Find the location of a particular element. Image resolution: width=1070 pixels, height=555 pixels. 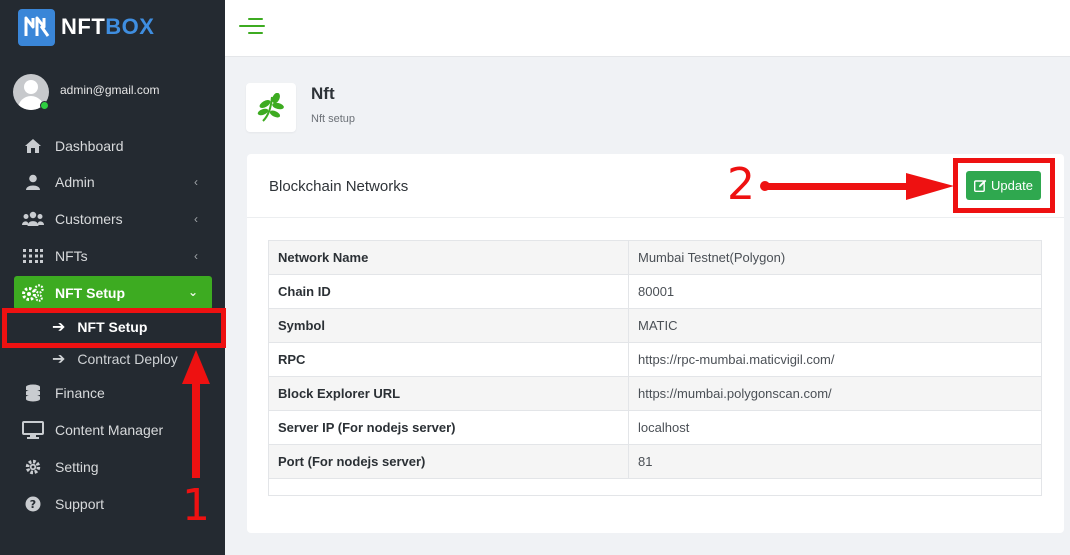

sidebar-item-customers: Customers ‹ is located at coordinates (113, 219).